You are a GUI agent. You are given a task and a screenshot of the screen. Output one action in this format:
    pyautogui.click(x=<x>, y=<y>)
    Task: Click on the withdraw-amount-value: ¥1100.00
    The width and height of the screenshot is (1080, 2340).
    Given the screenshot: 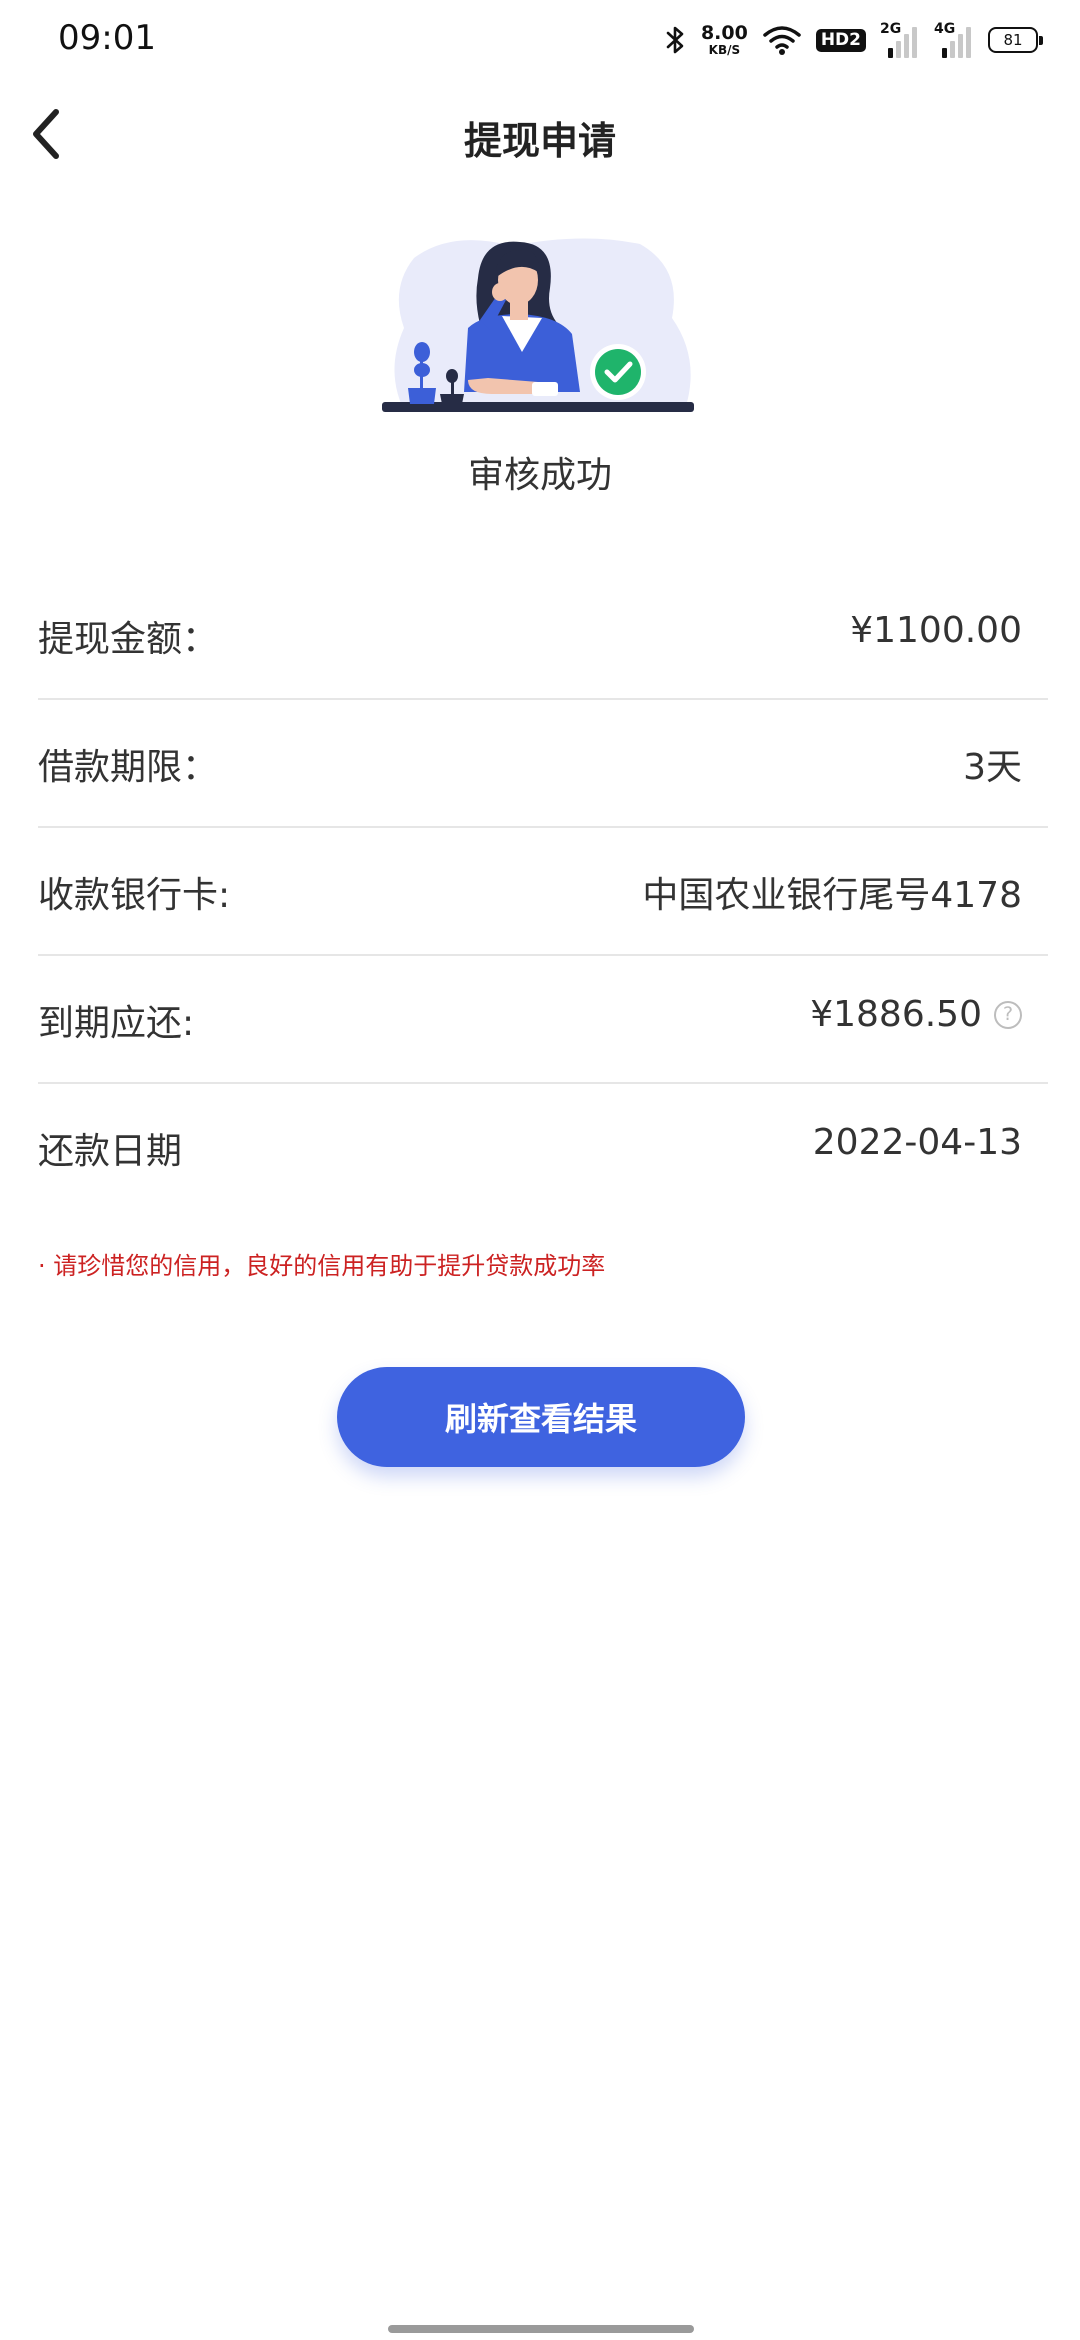 What is the action you would take?
    pyautogui.click(x=936, y=630)
    